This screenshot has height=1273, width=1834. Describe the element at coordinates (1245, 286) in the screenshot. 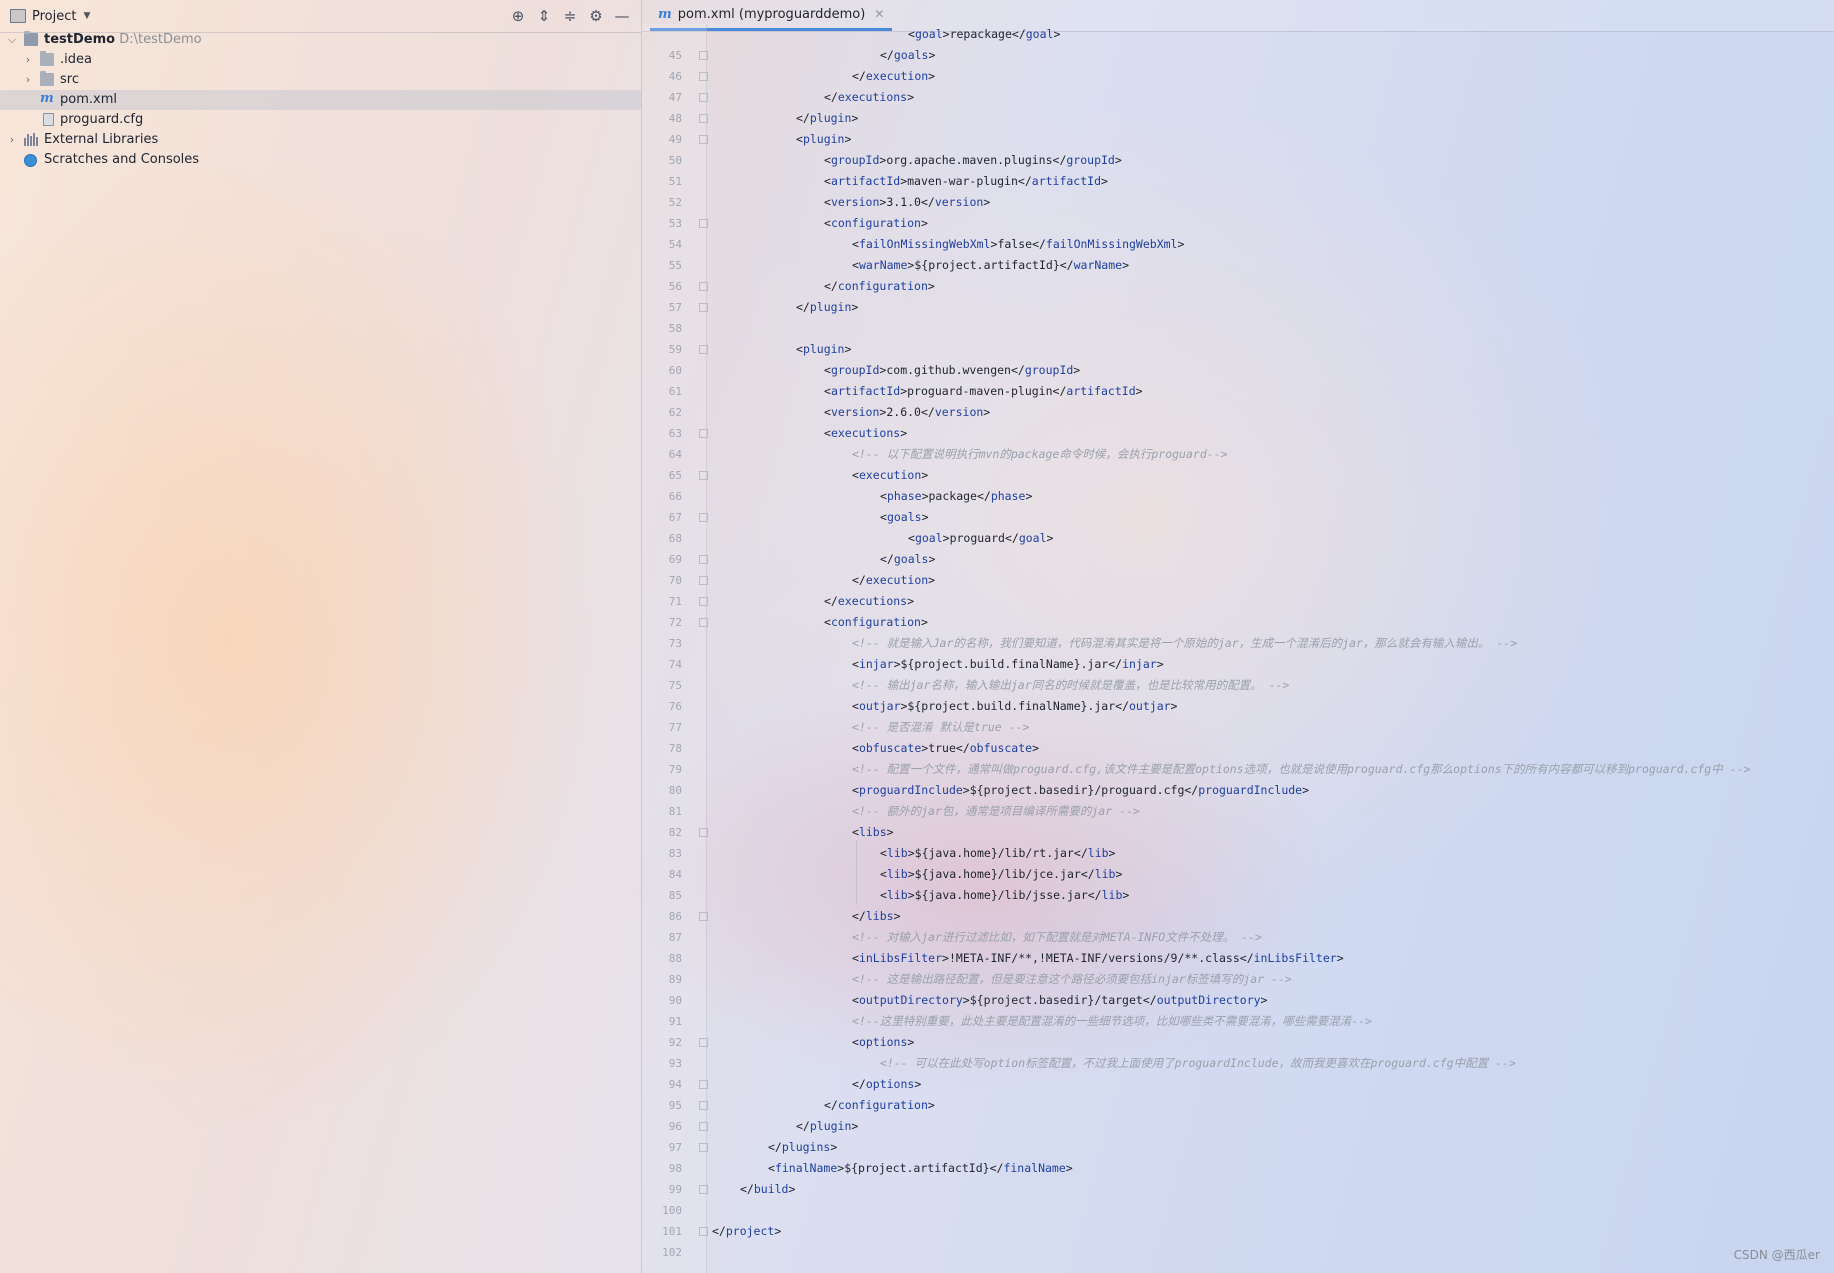

I see `code-line: 56 </configuration>` at that location.